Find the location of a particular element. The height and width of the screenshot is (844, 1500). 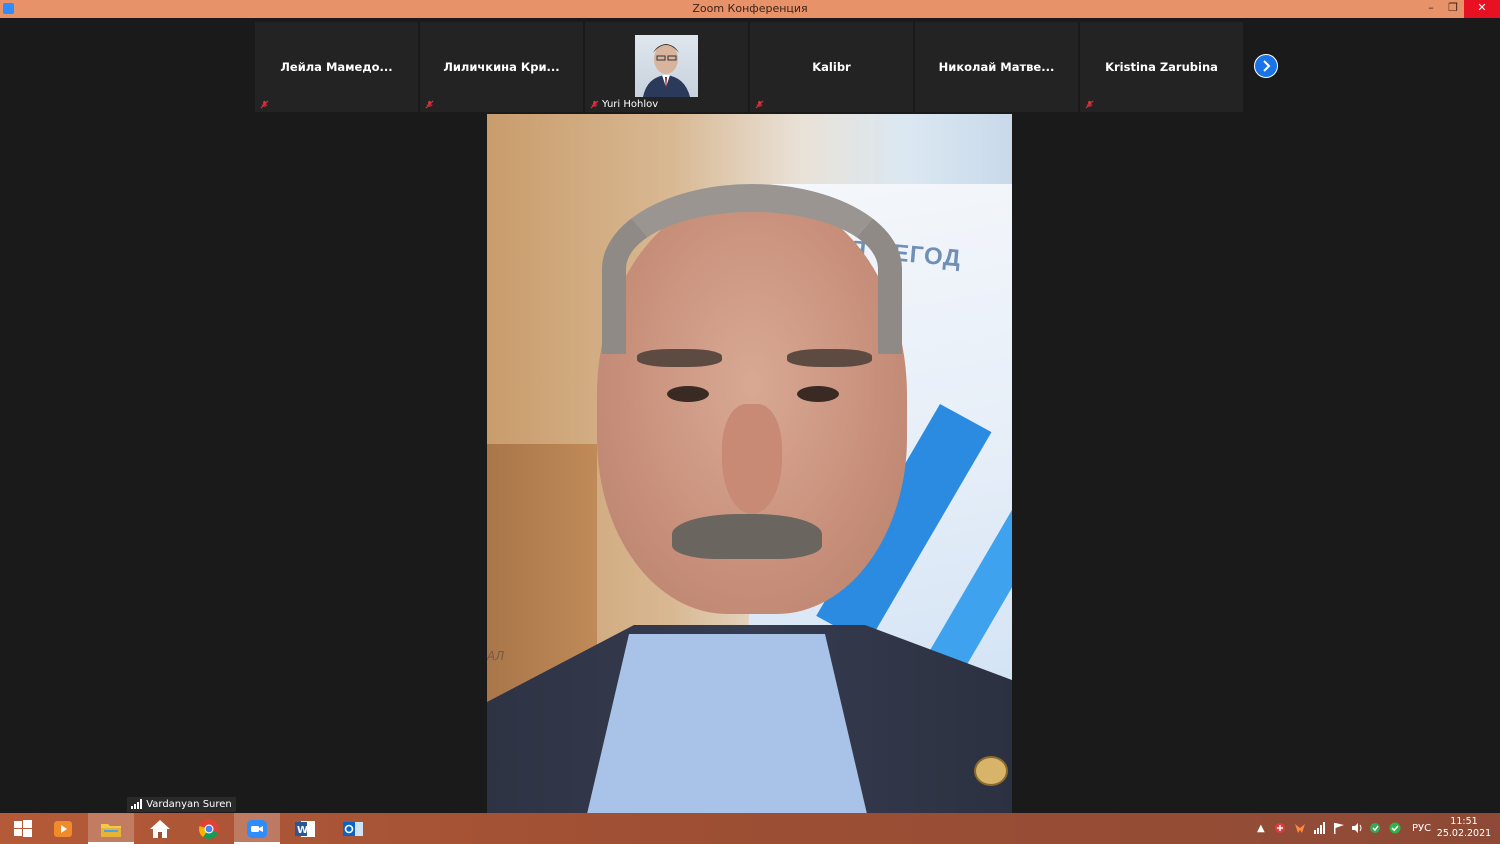

taskbar-file-explorer is located at coordinates (111, 828).